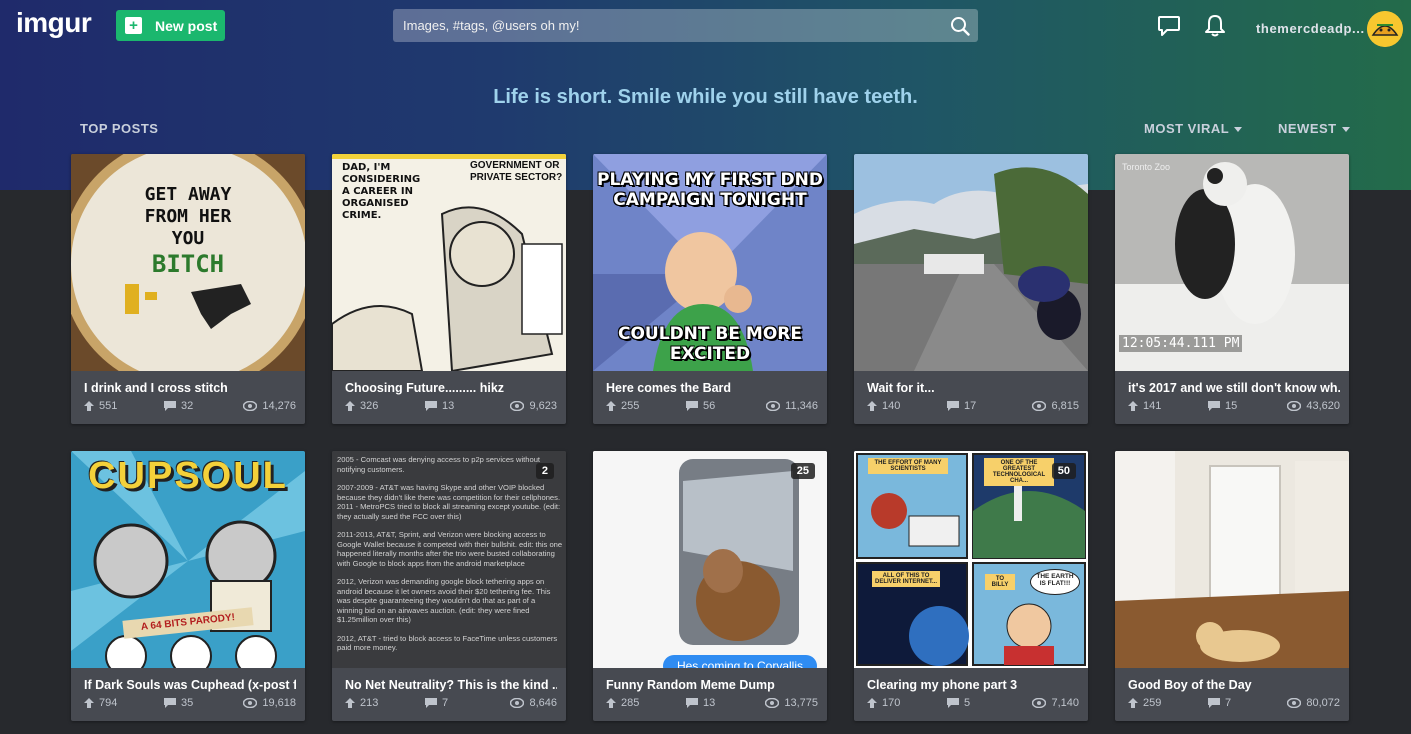 This screenshot has height=734, width=1411. I want to click on dog-in-hallway-image, so click(1232, 559).